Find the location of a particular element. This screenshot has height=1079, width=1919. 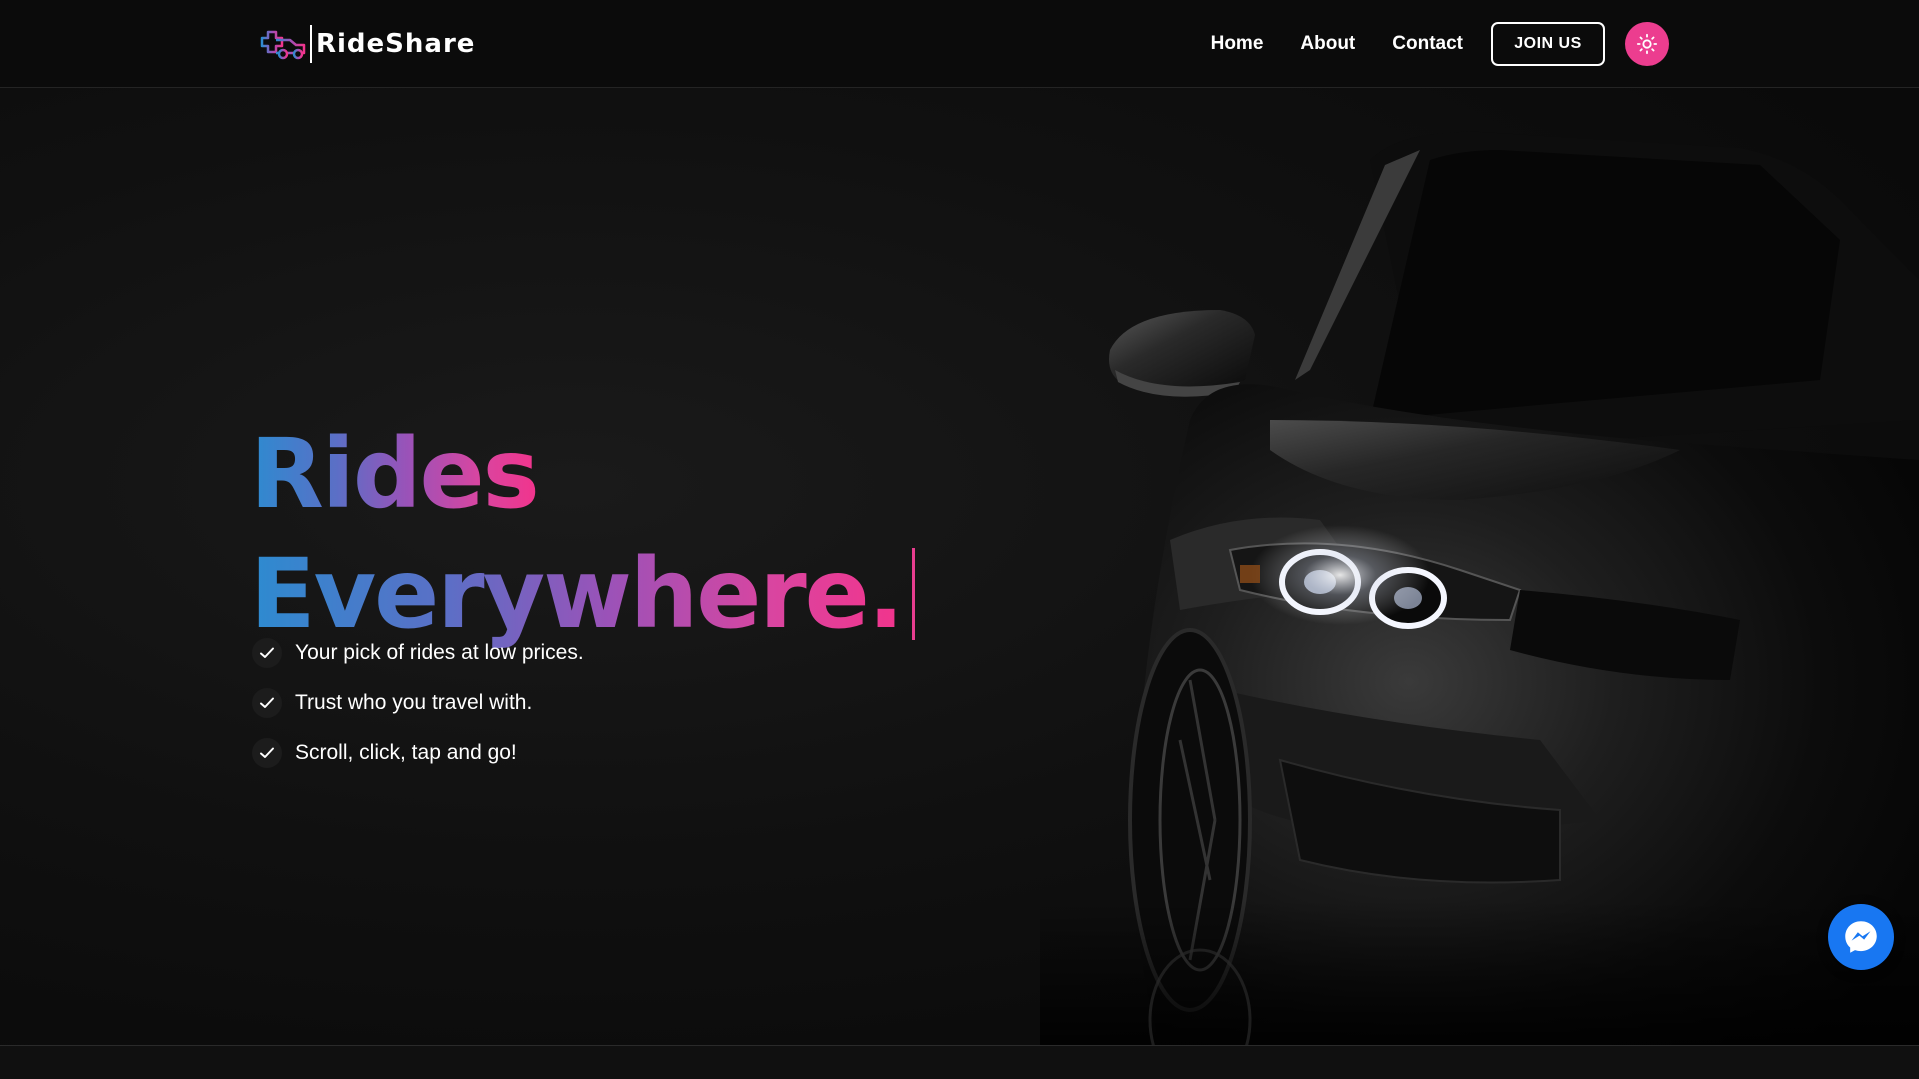

theme-toggle-button is located at coordinates (1647, 44).